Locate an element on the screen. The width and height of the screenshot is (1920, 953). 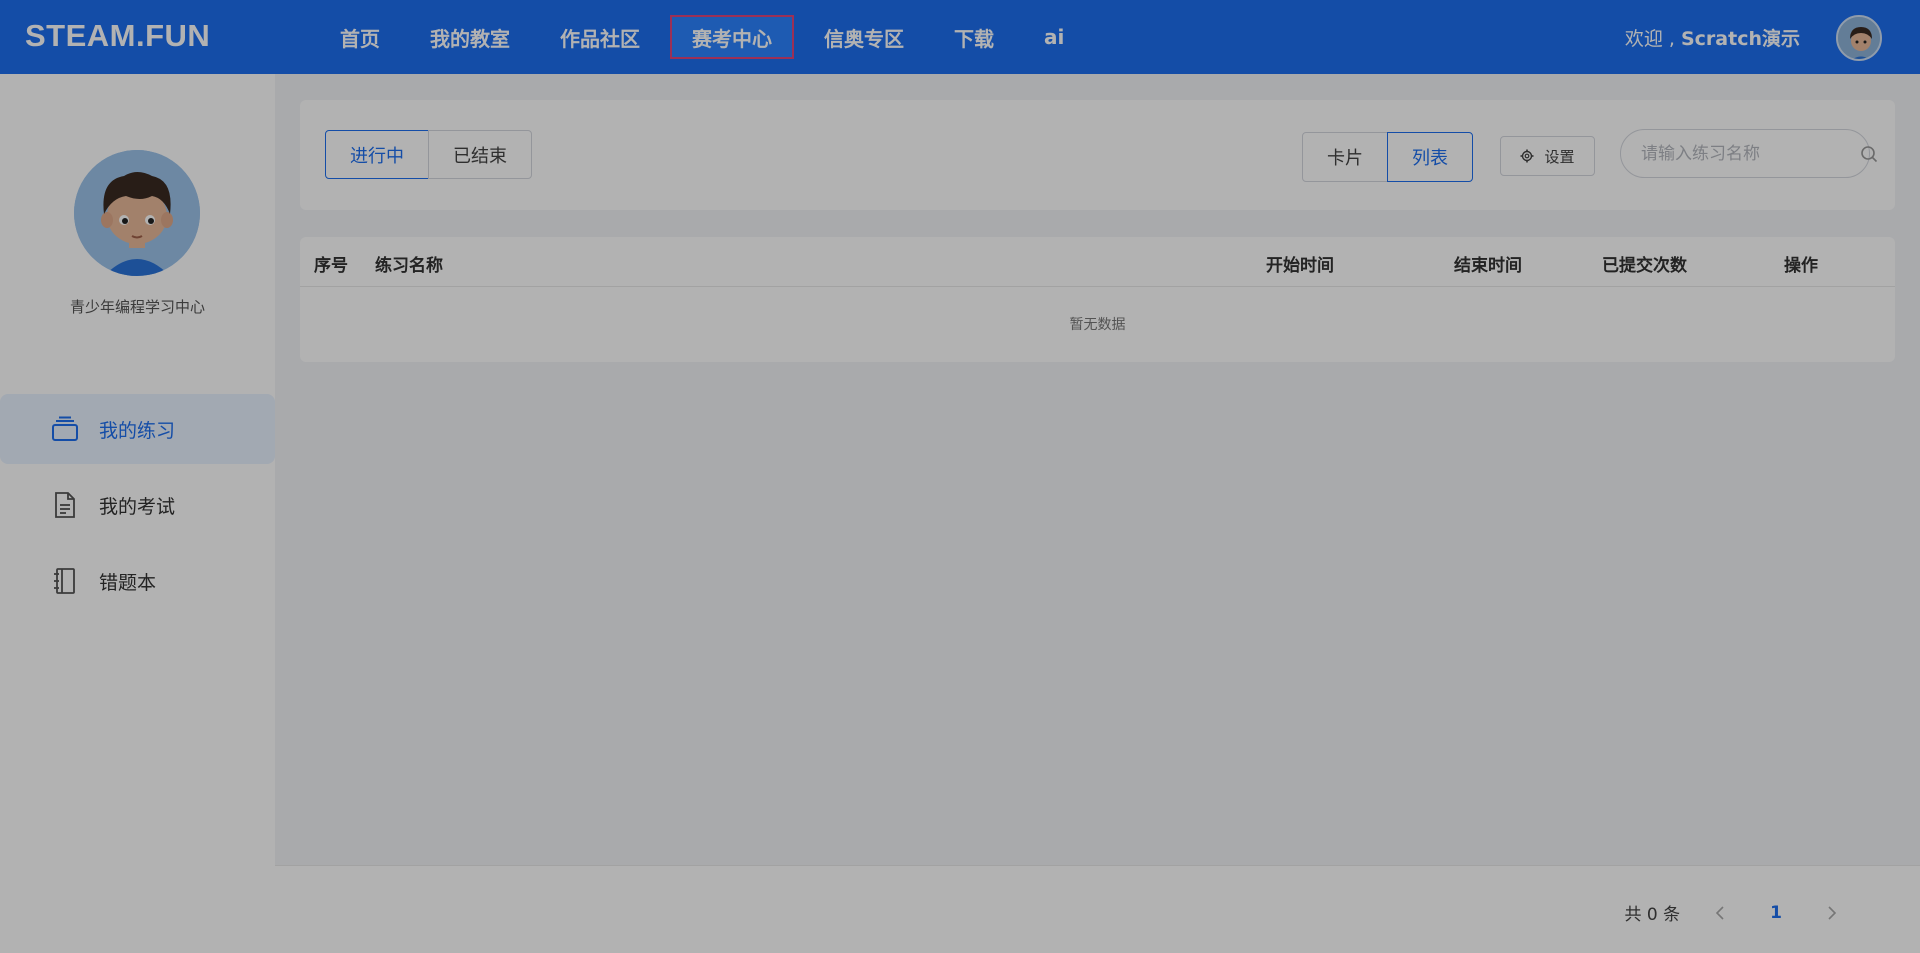
profile-avatar is located at coordinates (137, 213).